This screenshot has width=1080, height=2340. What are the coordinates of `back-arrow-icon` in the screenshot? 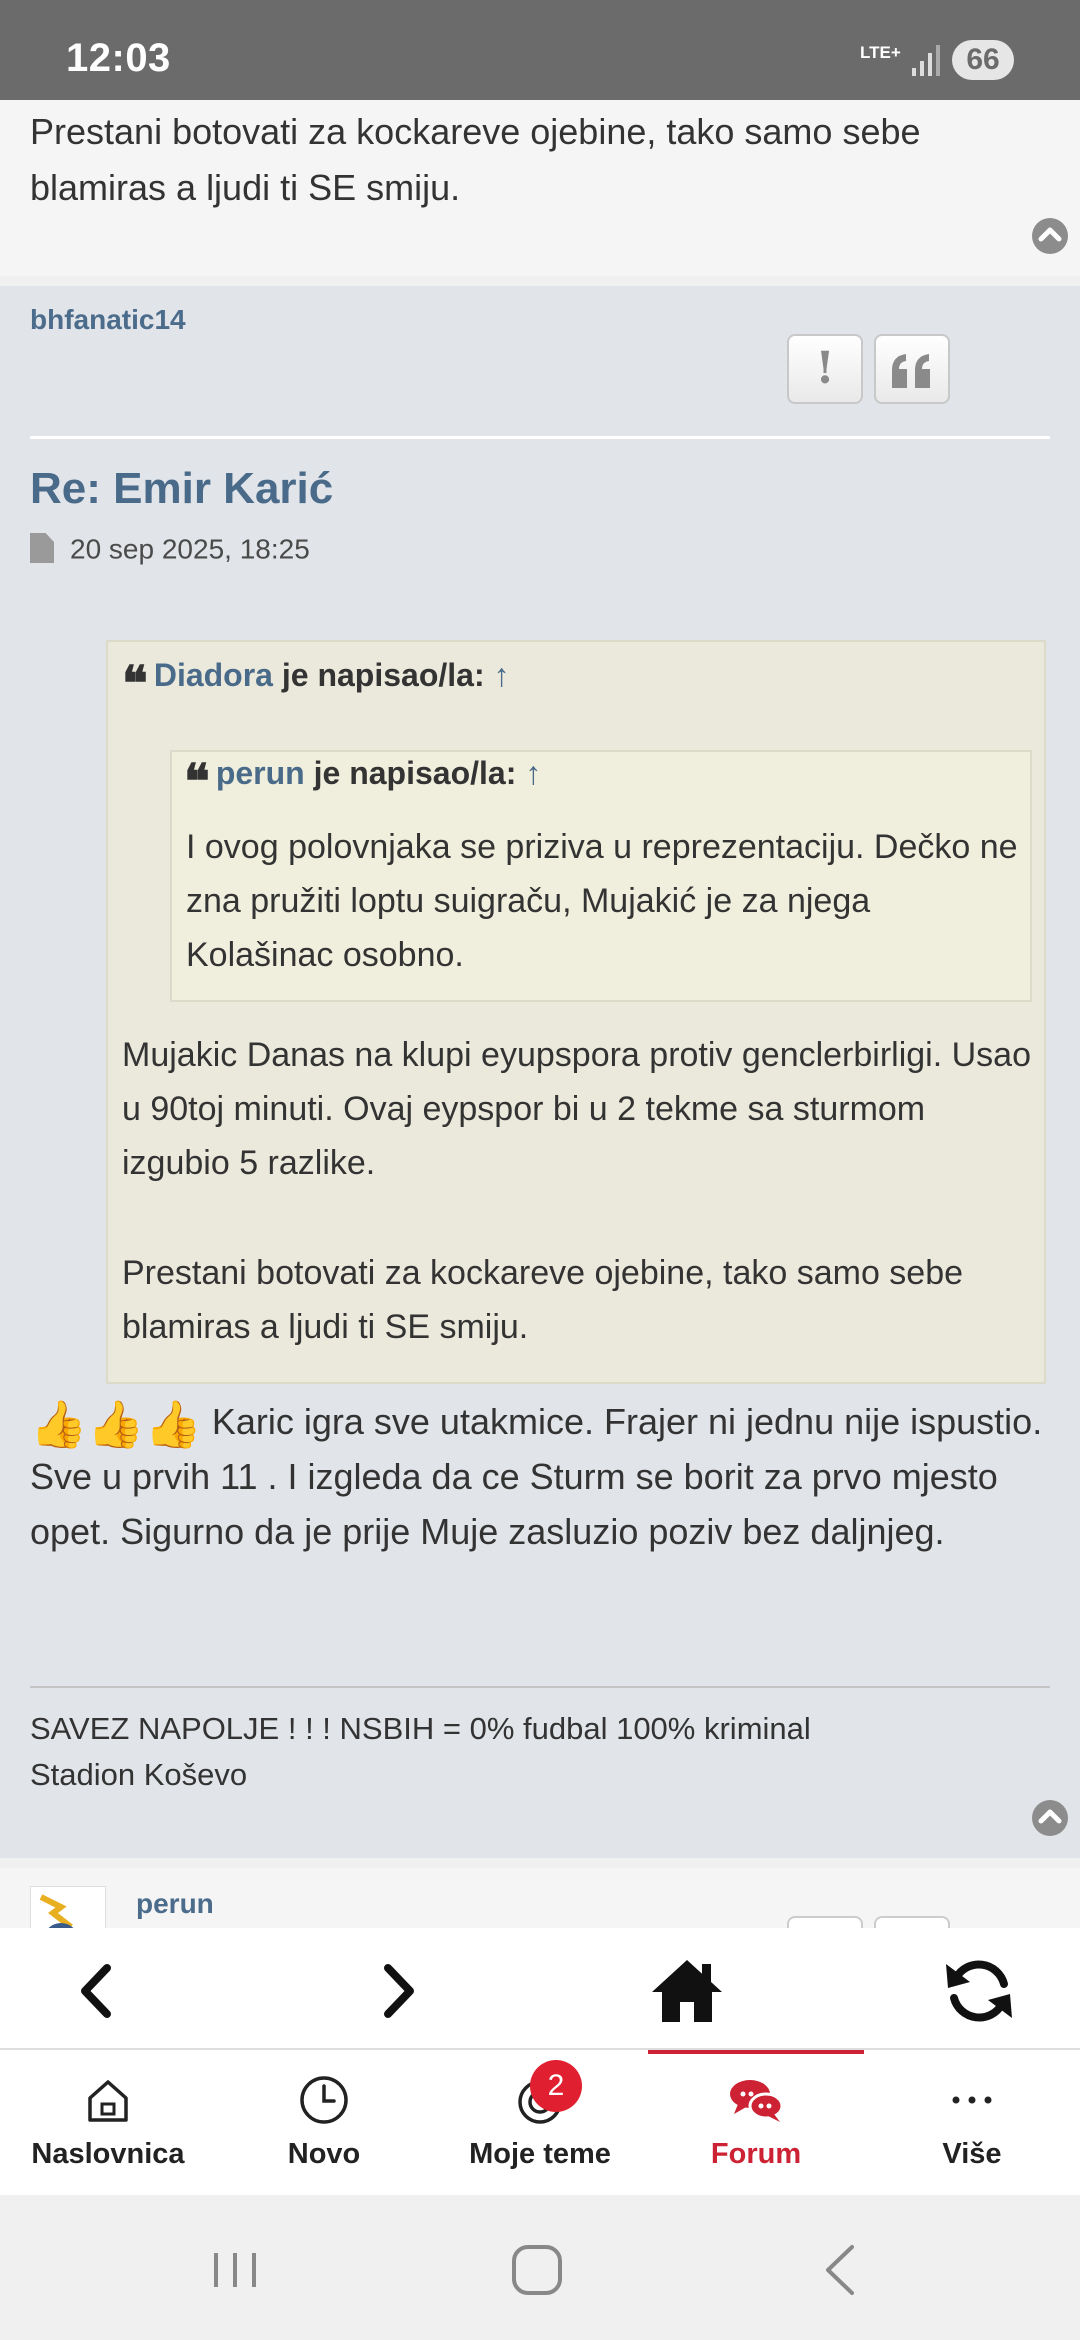 It's located at (98, 1991).